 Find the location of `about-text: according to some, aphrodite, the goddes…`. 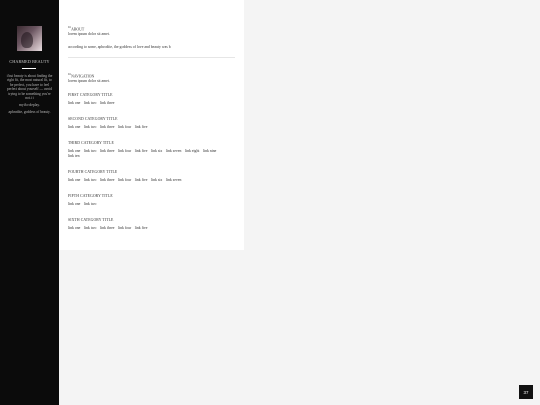

about-text: according to some, aphrodite, the goddes… is located at coordinates (119, 47).